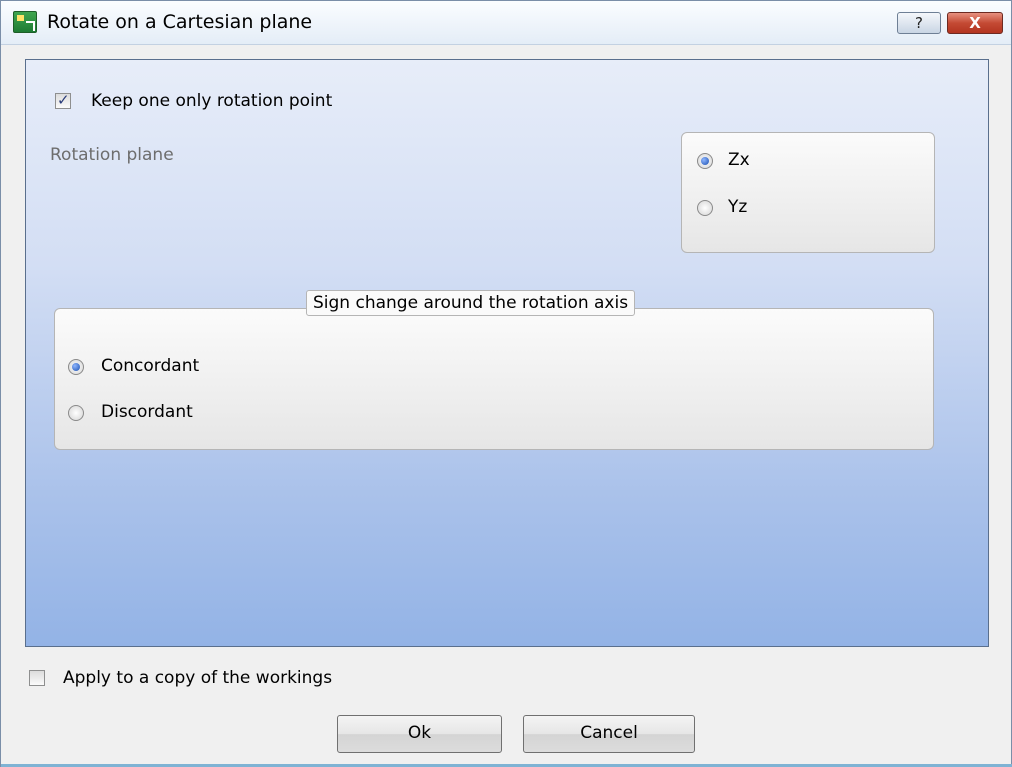 The image size is (1012, 767). Describe the element at coordinates (609, 734) in the screenshot. I see `cancel-button: Cancel` at that location.